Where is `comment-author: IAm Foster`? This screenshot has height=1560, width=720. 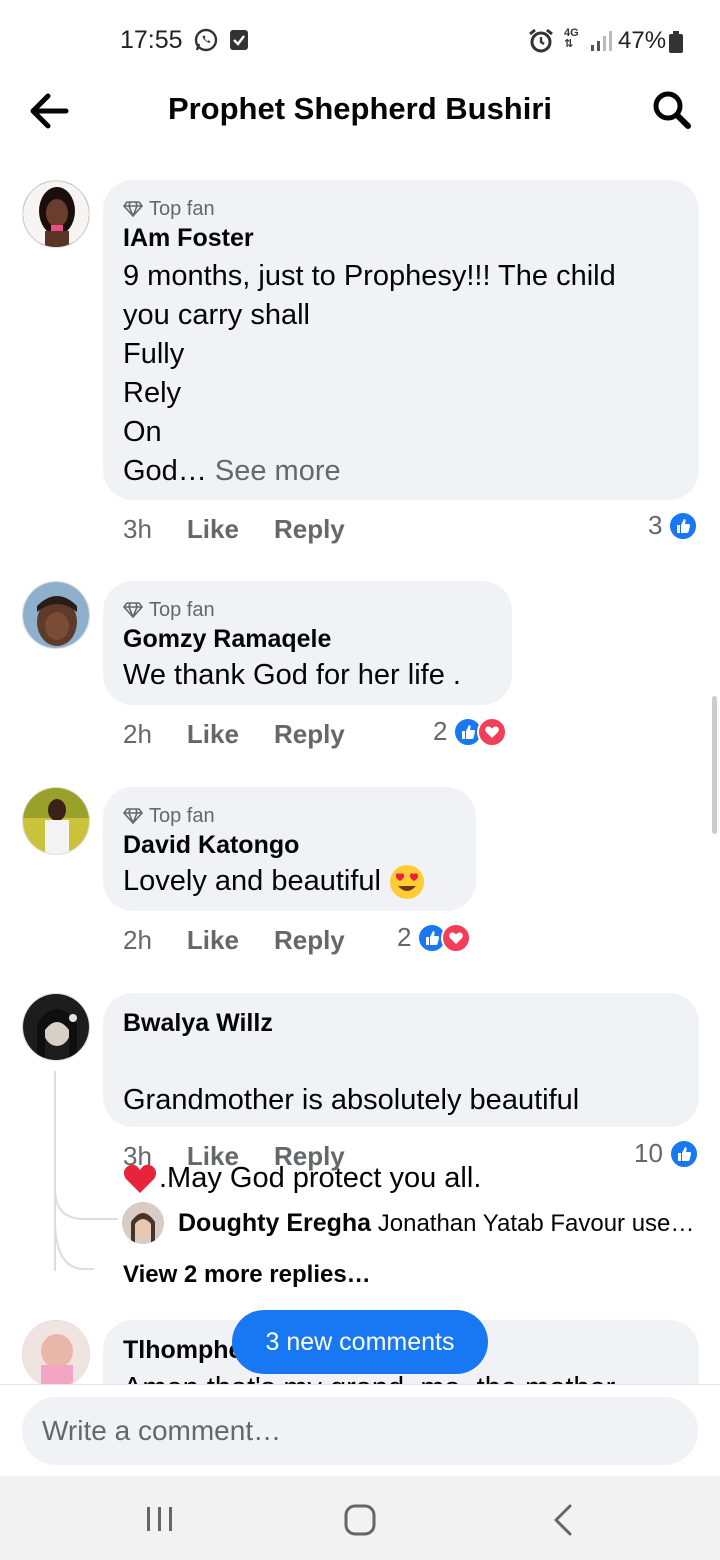 comment-author: IAm Foster is located at coordinates (401, 238).